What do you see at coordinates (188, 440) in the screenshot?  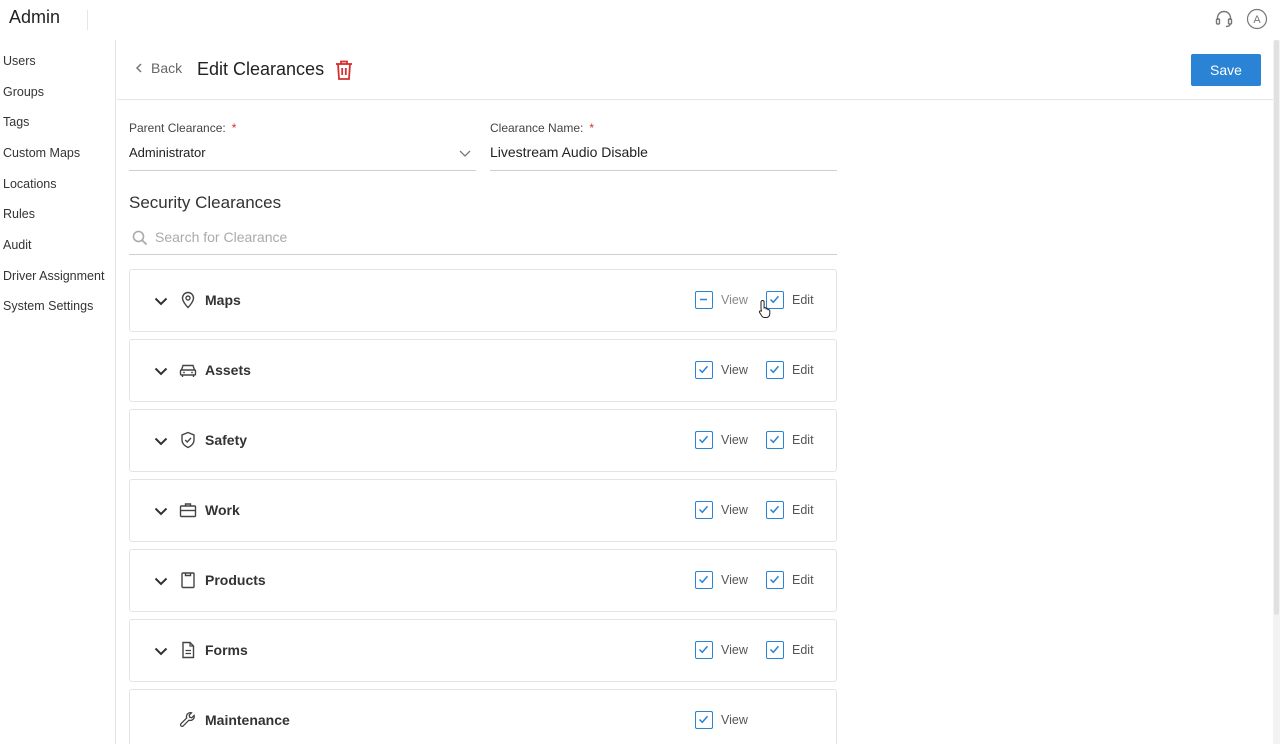 I see `shield-check-icon` at bounding box center [188, 440].